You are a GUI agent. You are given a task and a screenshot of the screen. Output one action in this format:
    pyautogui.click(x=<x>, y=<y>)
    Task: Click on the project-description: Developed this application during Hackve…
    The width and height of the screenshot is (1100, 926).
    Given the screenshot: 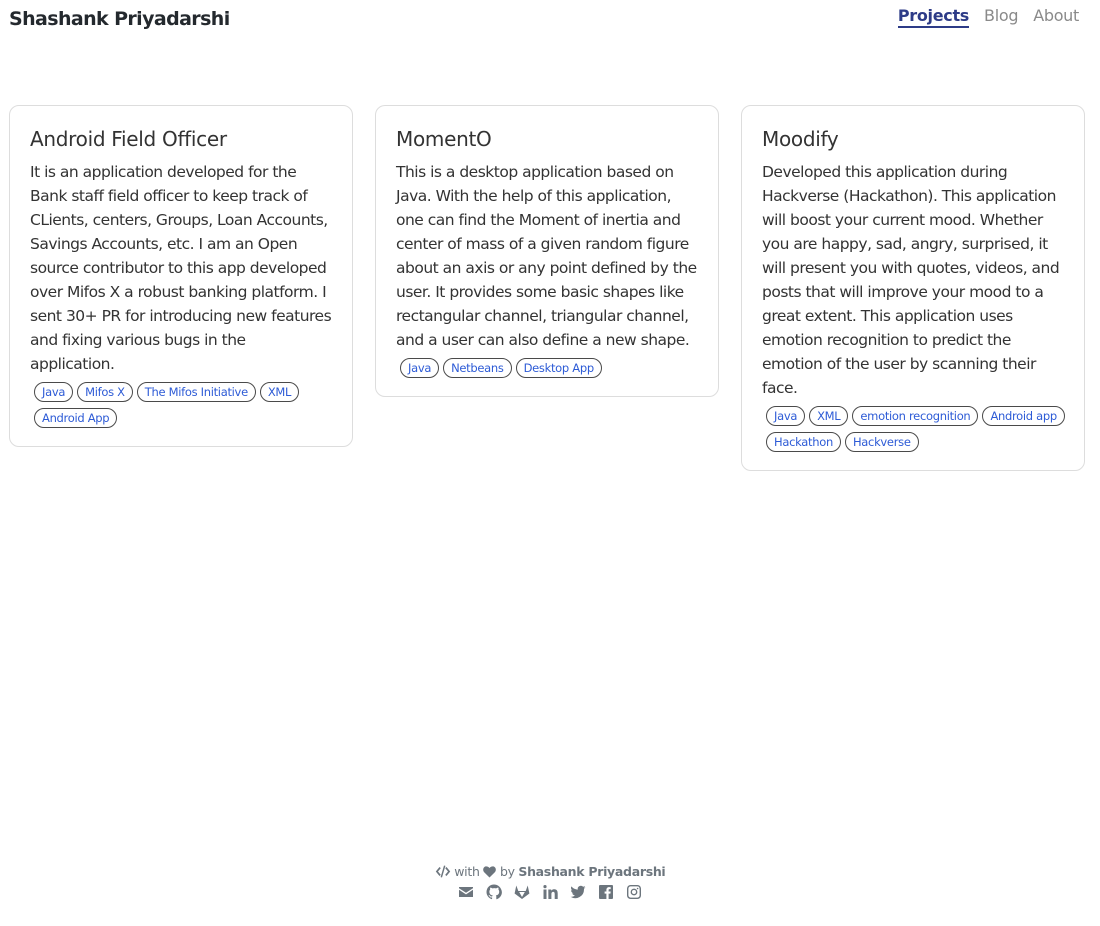 What is the action you would take?
    pyautogui.click(x=911, y=280)
    